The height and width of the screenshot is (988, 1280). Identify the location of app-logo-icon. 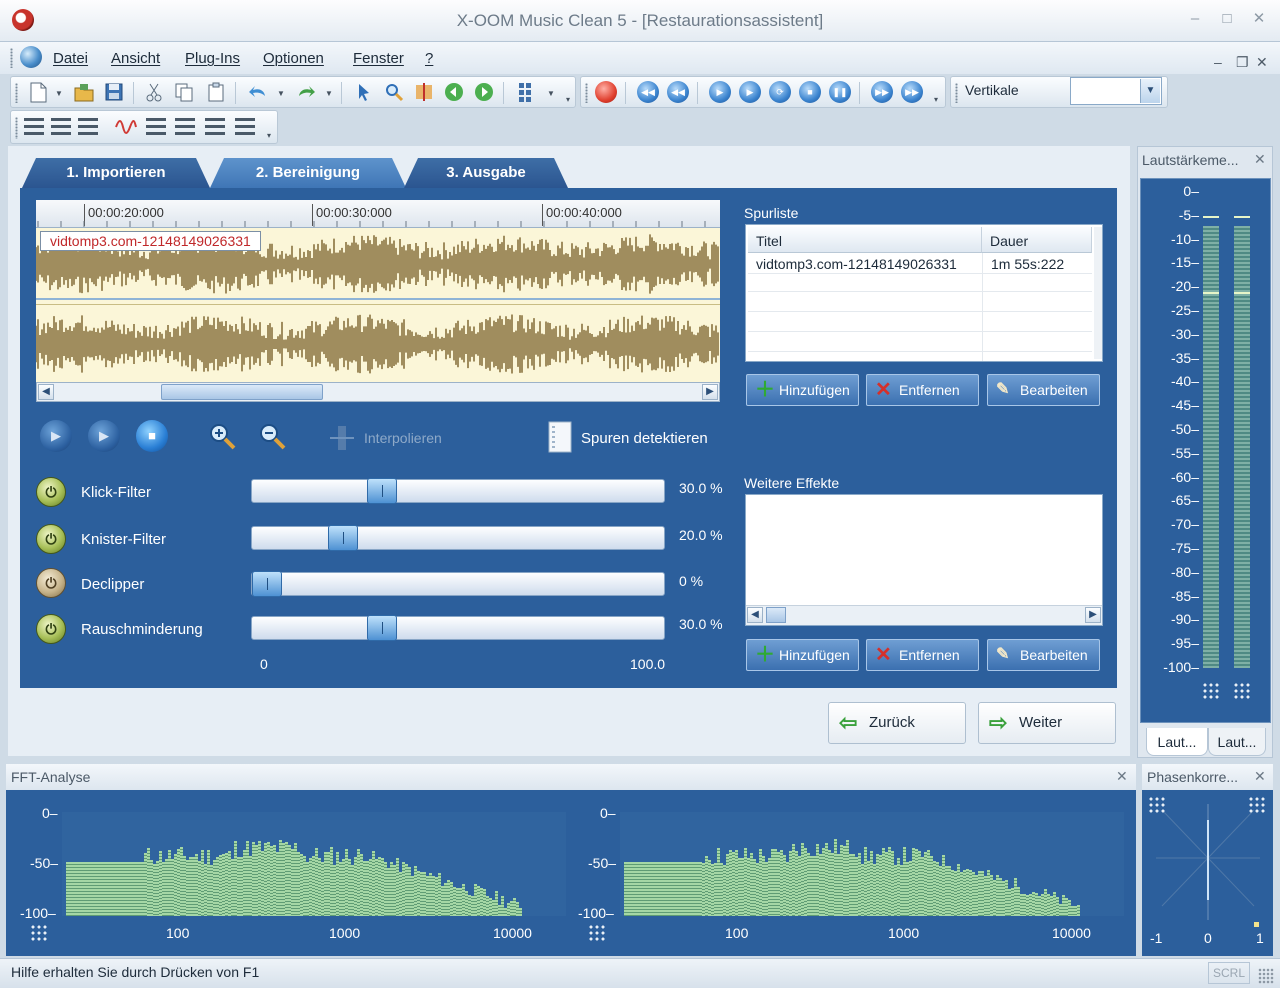
(23, 20).